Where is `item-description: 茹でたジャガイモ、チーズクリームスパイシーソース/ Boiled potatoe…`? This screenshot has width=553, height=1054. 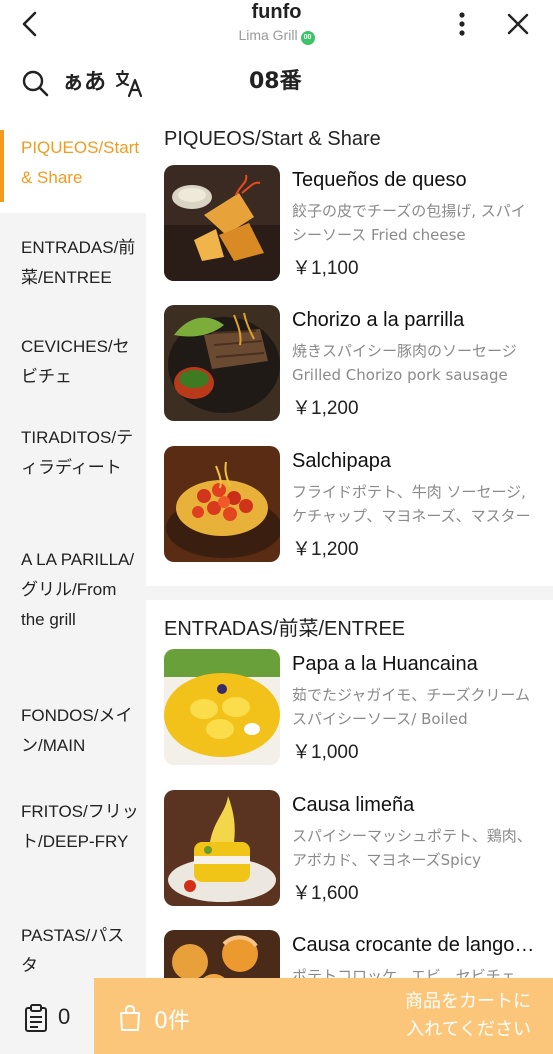
item-description: 茹でたジャガイモ、チーズクリームスパイシーソース/ Boiled potatoe… is located at coordinates (411, 707).